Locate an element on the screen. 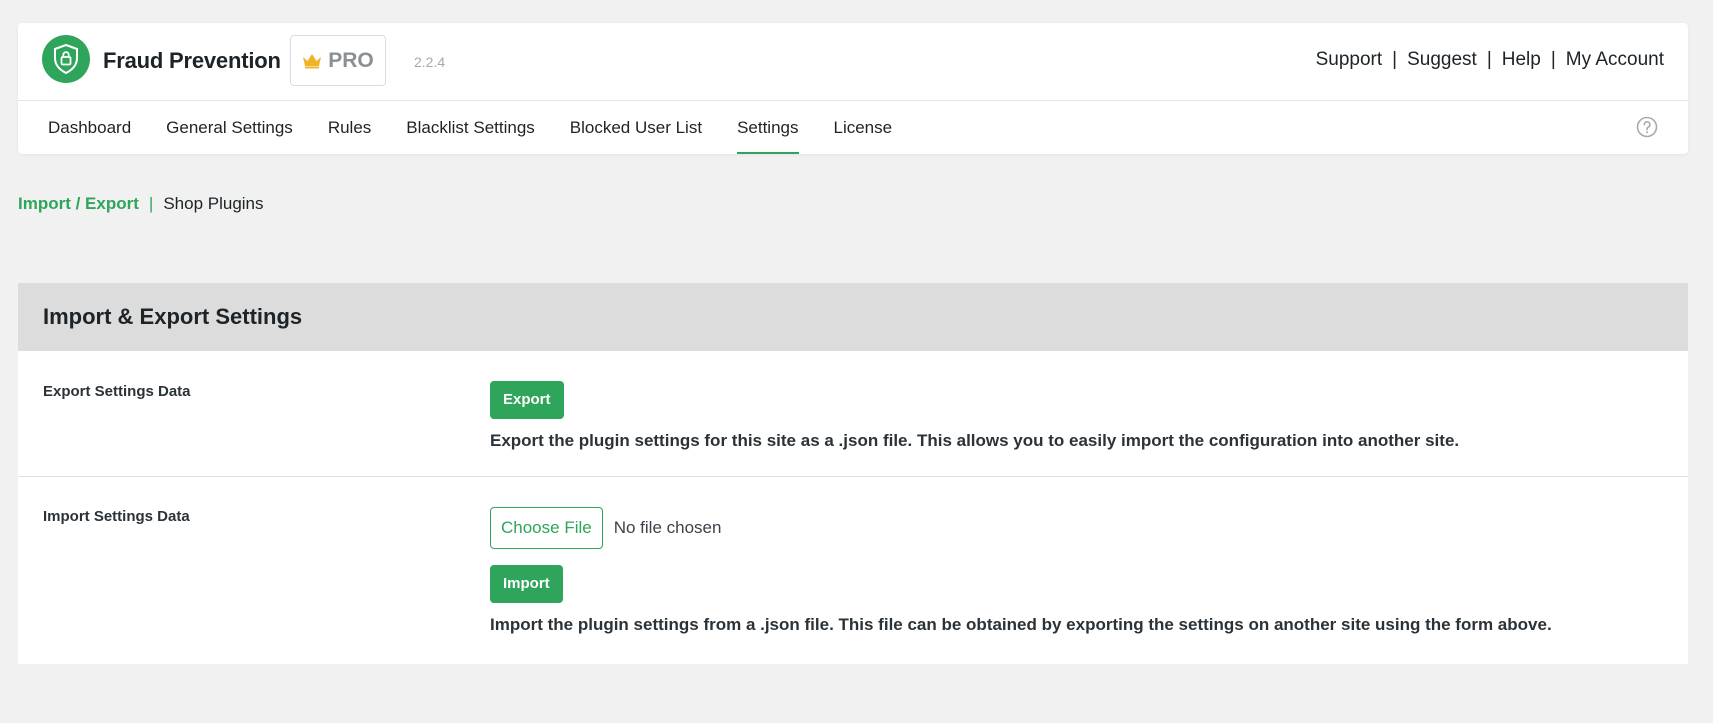 The height and width of the screenshot is (723, 1713). import-button-wrap: Import is located at coordinates (1021, 584).